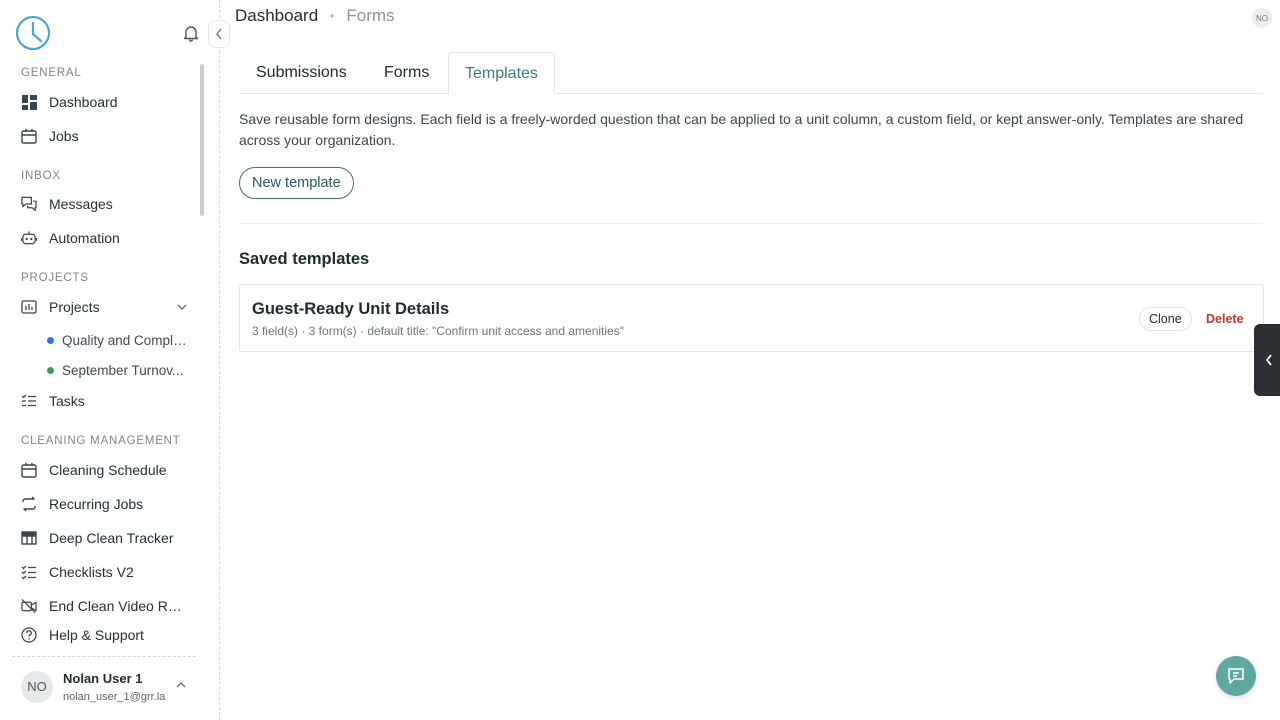  What do you see at coordinates (96, 504) in the screenshot?
I see `sidebar-item-label: Recurring Jobs` at bounding box center [96, 504].